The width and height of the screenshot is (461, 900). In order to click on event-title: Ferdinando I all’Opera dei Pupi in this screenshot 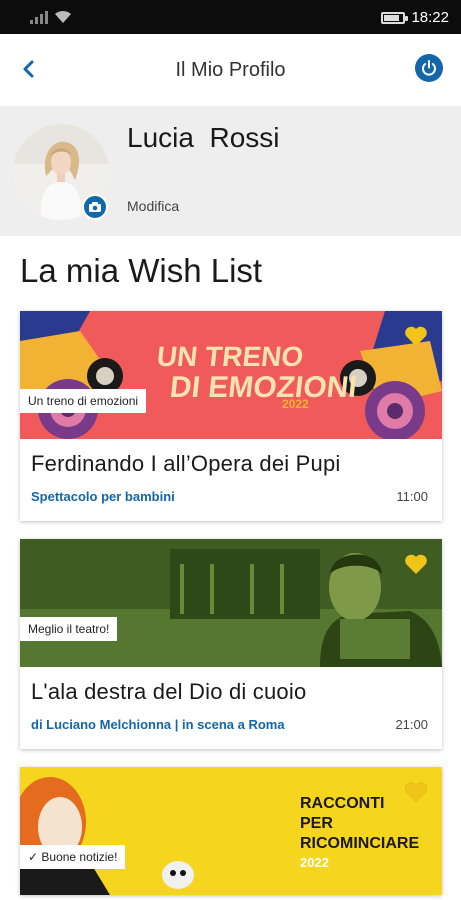, I will do `click(186, 463)`.